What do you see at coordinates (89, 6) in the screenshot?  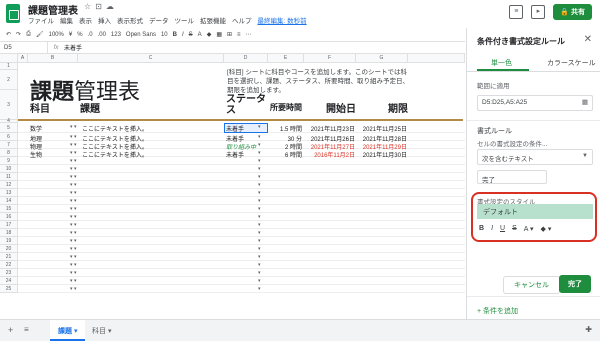 I see `star-icon: ☆` at bounding box center [89, 6].